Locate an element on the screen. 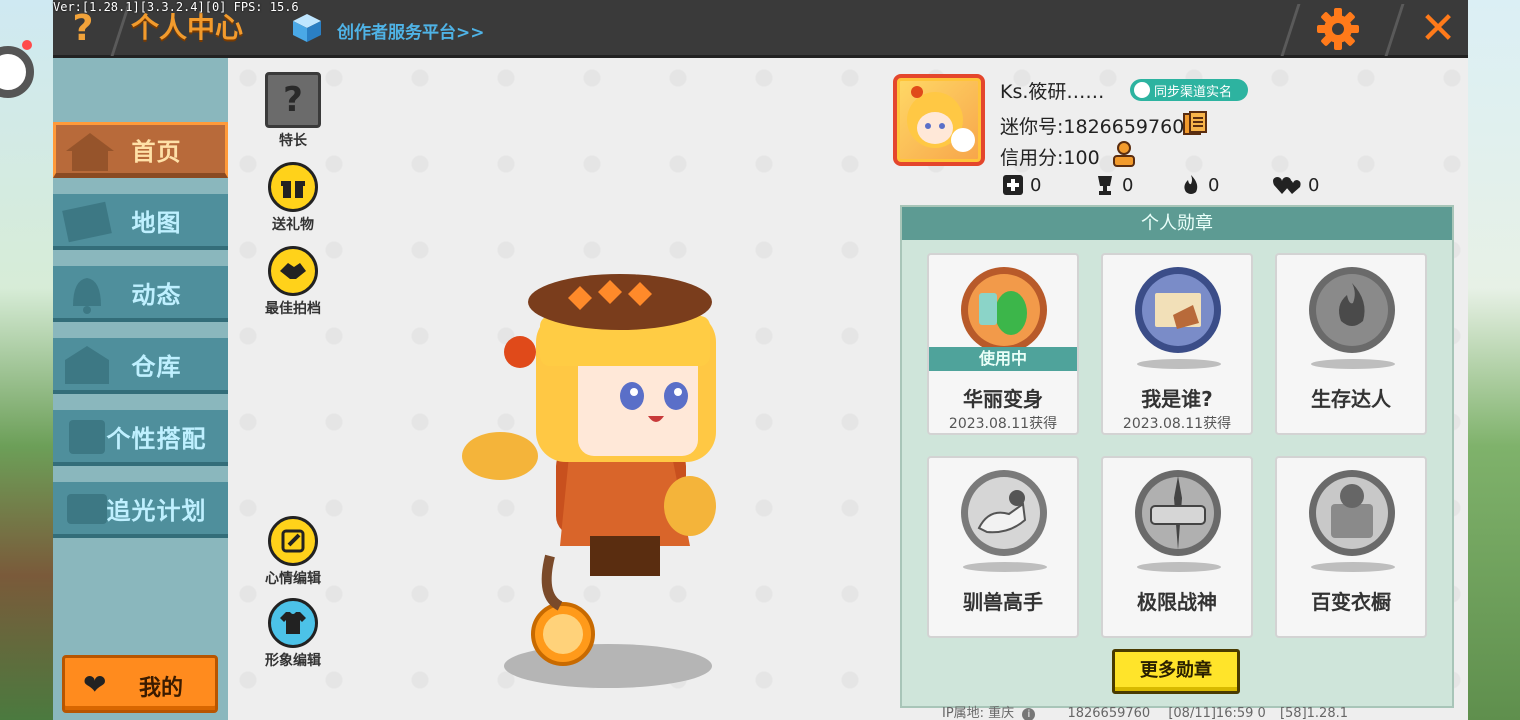 Image resolution: width=1520 pixels, height=720 pixels. verify-badge: 同步渠道实名 is located at coordinates (1189, 90).